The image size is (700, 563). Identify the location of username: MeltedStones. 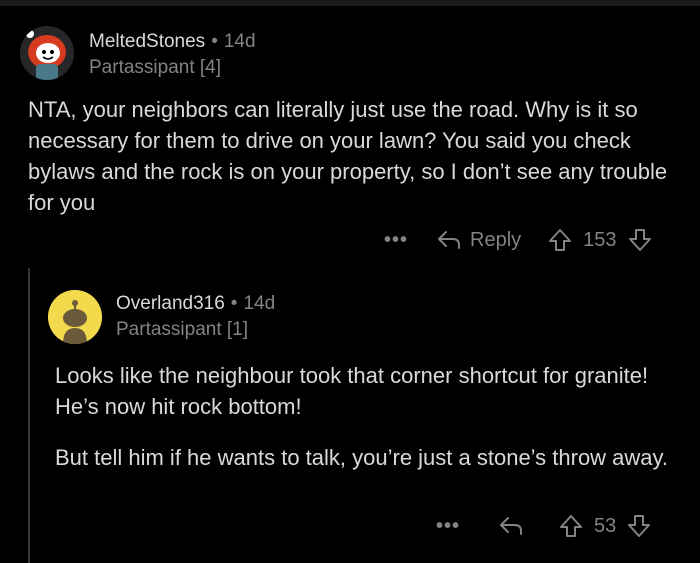
(147, 41).